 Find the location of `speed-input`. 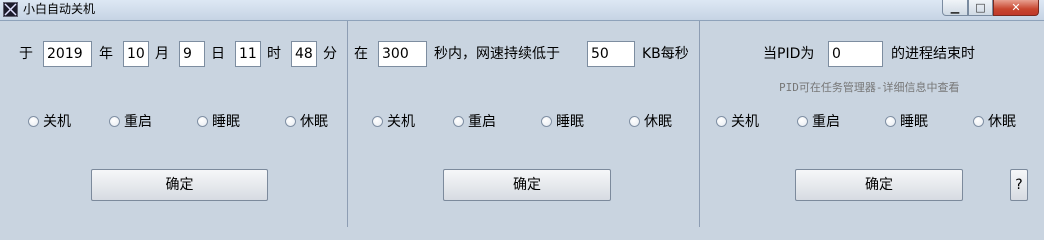

speed-input is located at coordinates (611, 54).